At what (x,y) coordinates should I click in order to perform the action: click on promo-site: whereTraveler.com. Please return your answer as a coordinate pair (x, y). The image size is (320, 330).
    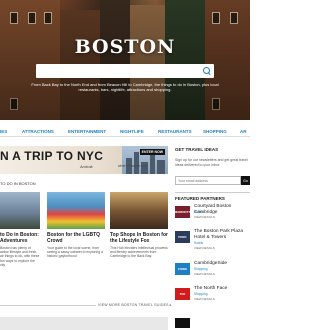
    Looking at the image, I should click on (133, 166).